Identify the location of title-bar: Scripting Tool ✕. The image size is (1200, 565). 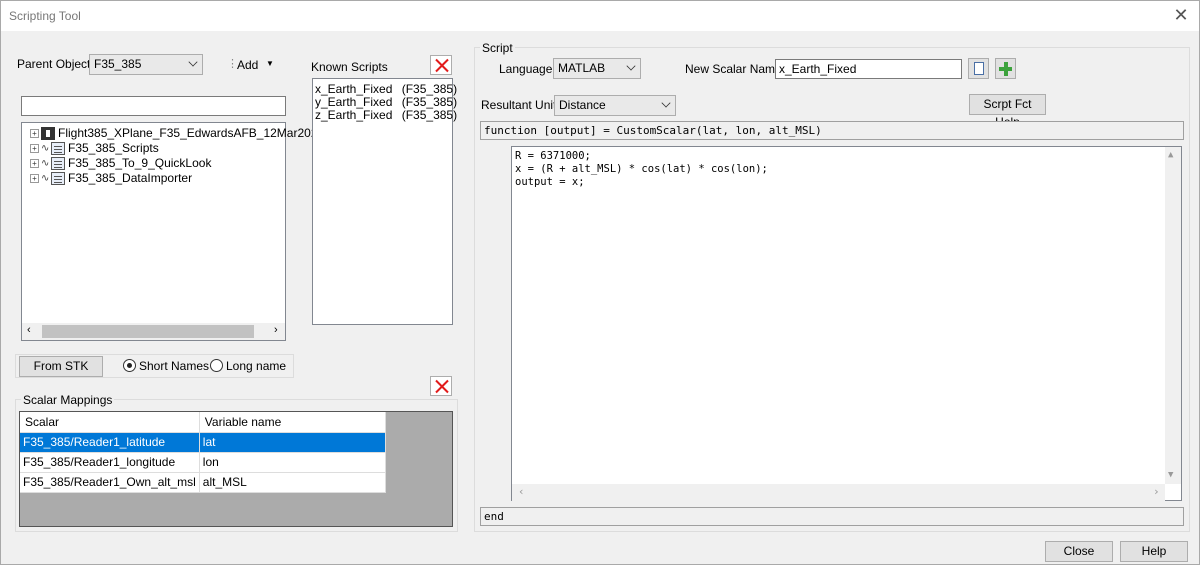
(600, 16).